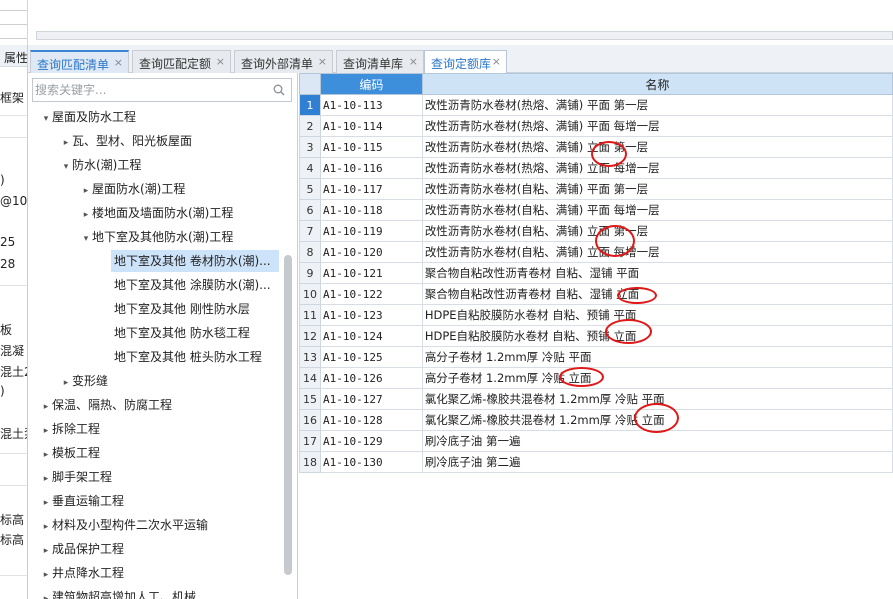 The width and height of the screenshot is (893, 599). I want to click on quota-code-cell: A1-10-118, so click(371, 210).